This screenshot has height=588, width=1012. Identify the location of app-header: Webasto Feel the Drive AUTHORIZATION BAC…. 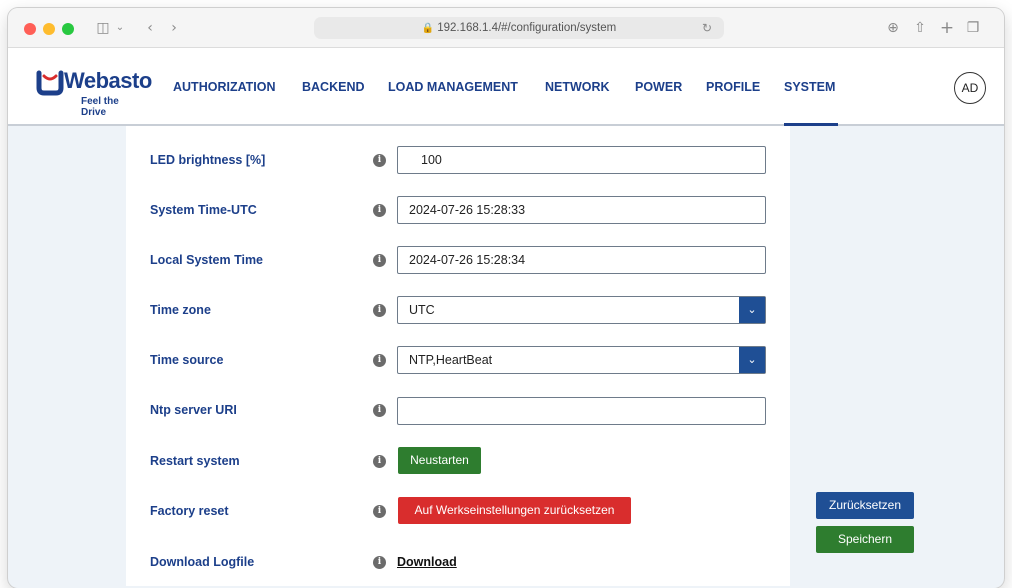
(506, 87).